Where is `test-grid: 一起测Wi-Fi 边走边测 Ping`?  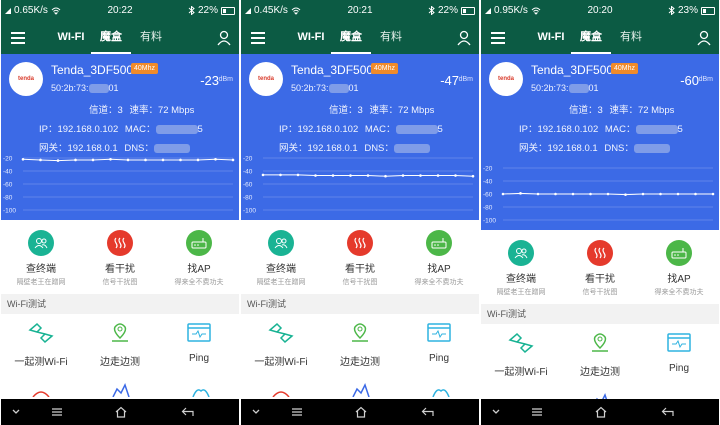 test-grid: 一起测Wi-Fi 边走边测 Ping is located at coordinates (360, 344).